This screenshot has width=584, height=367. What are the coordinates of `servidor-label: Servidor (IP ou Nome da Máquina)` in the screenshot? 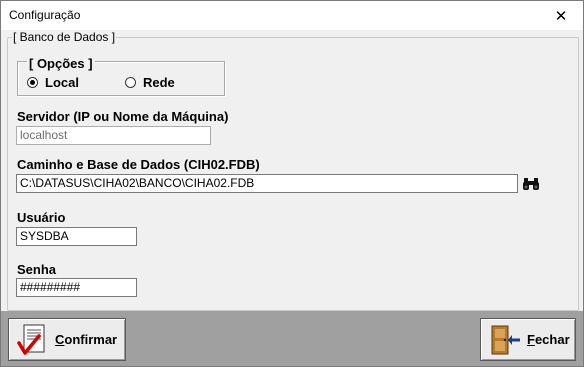 It's located at (123, 116).